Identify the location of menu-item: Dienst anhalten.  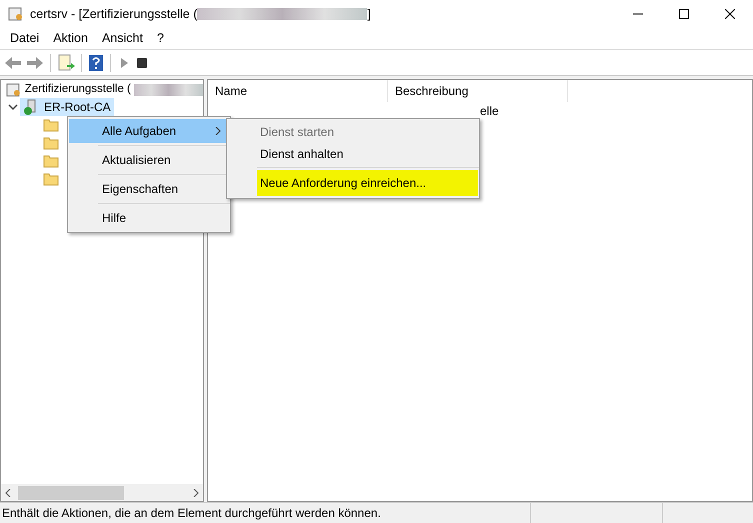
(367, 154).